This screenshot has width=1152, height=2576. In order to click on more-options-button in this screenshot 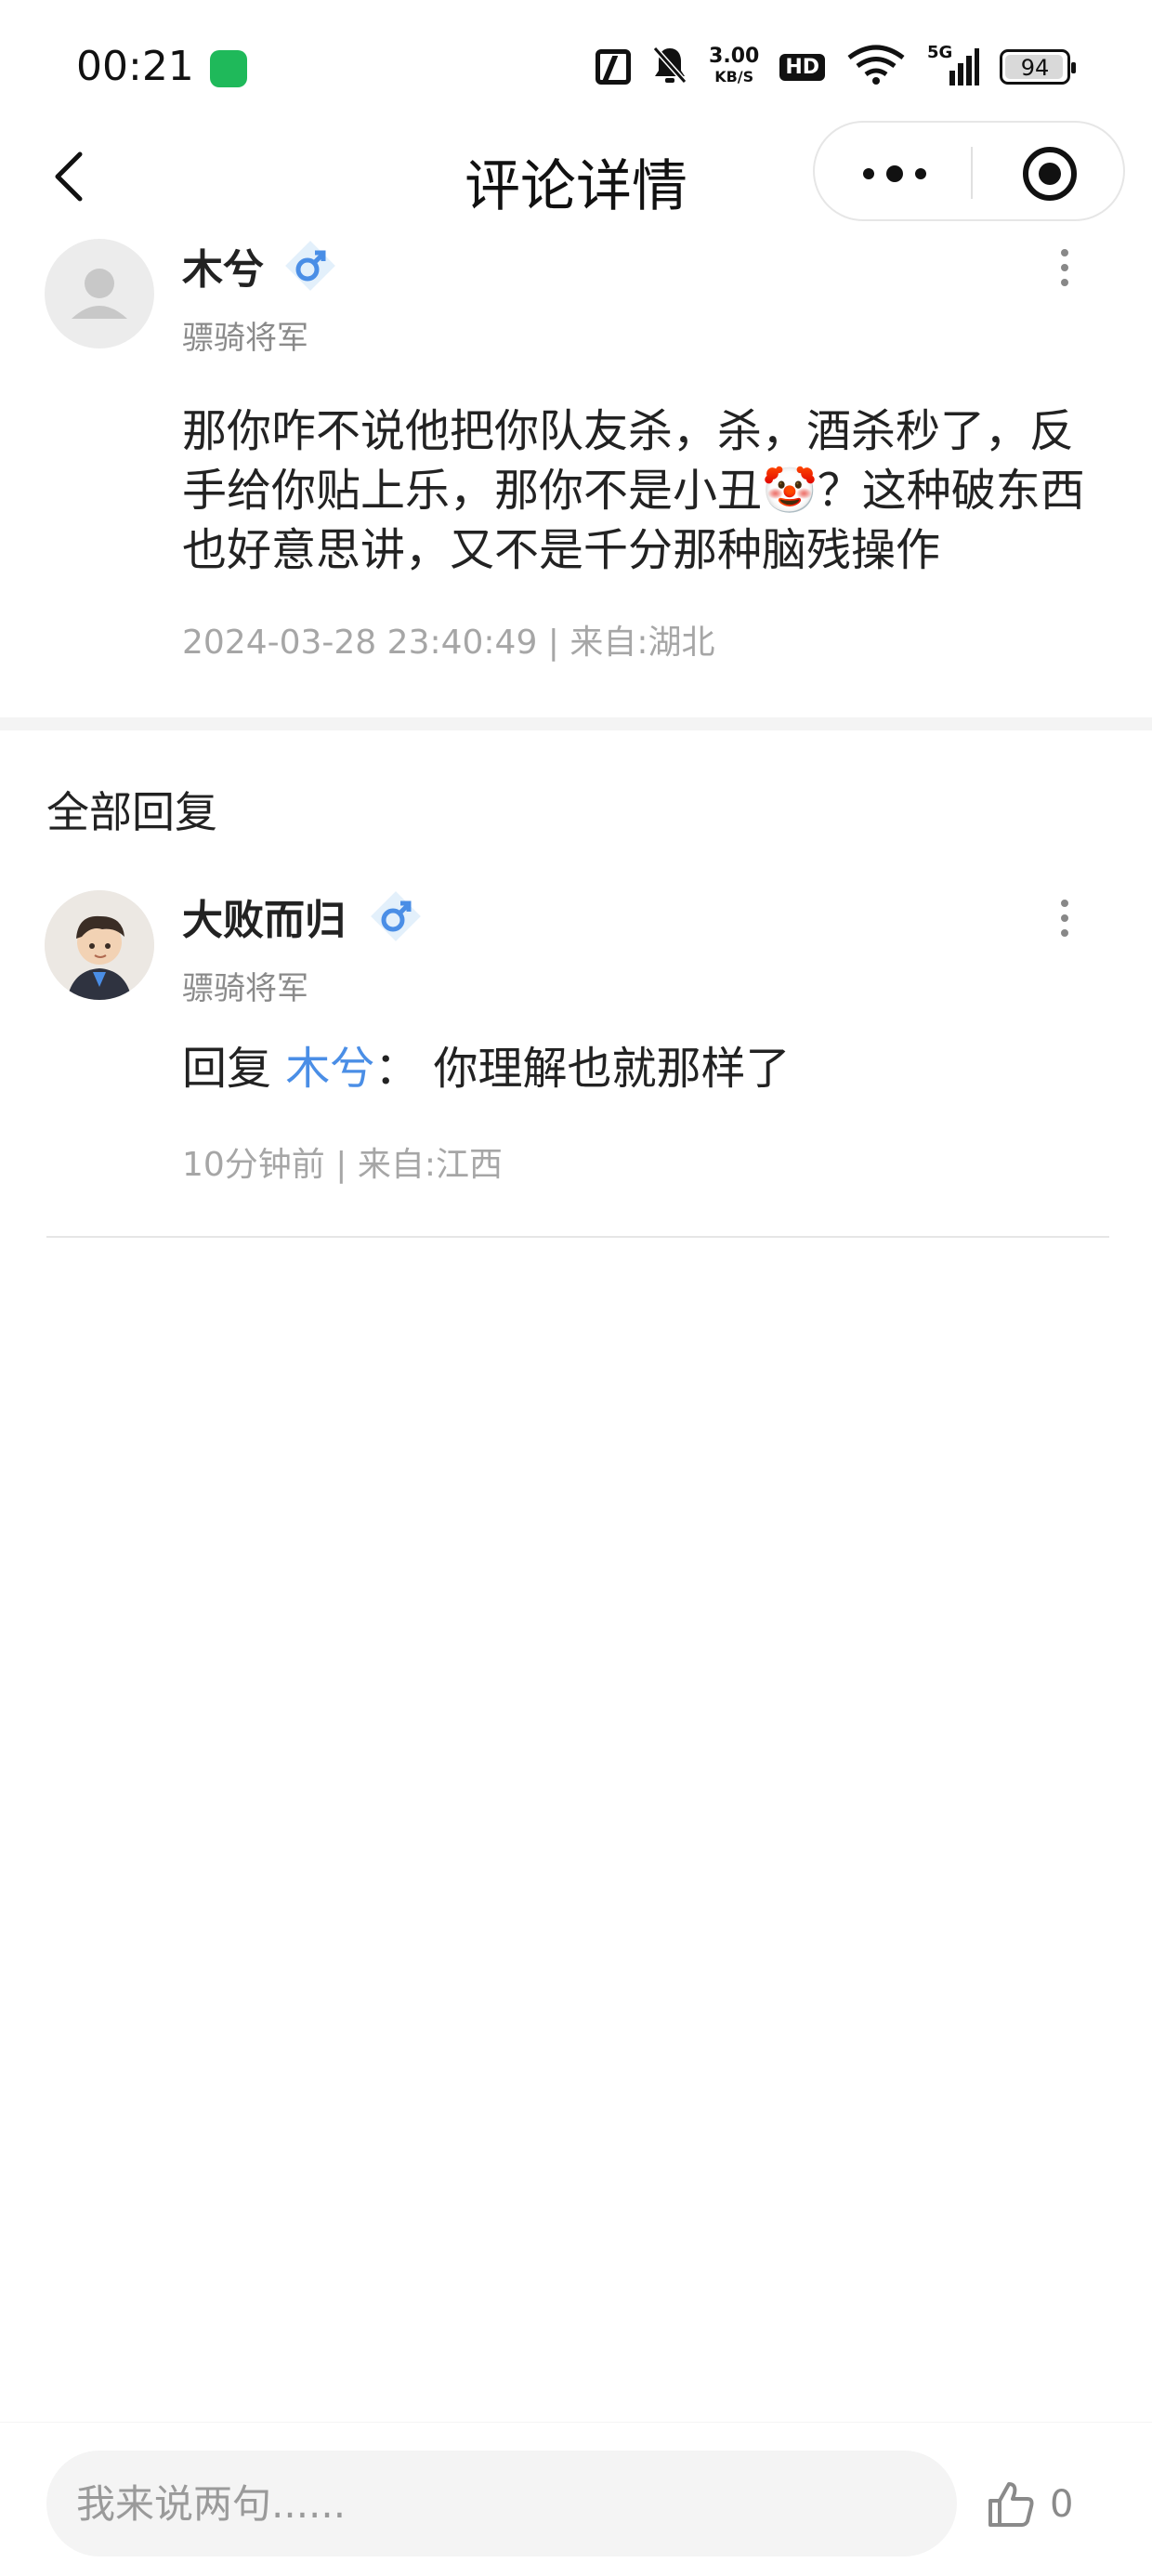, I will do `click(894, 174)`.